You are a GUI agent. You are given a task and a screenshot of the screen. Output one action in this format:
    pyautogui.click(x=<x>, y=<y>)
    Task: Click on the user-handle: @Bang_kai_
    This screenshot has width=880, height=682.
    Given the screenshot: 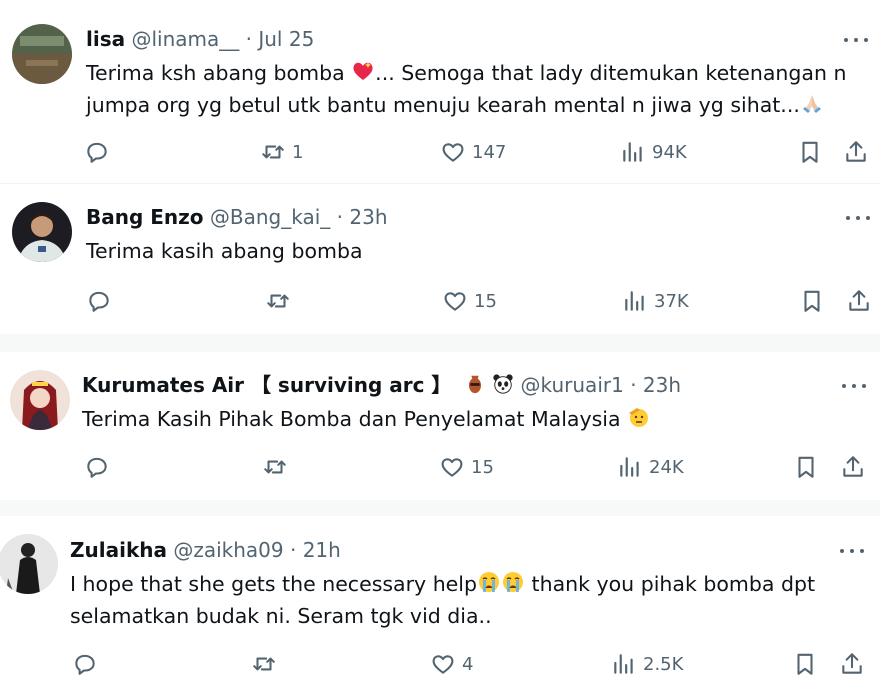 What is the action you would take?
    pyautogui.click(x=270, y=217)
    